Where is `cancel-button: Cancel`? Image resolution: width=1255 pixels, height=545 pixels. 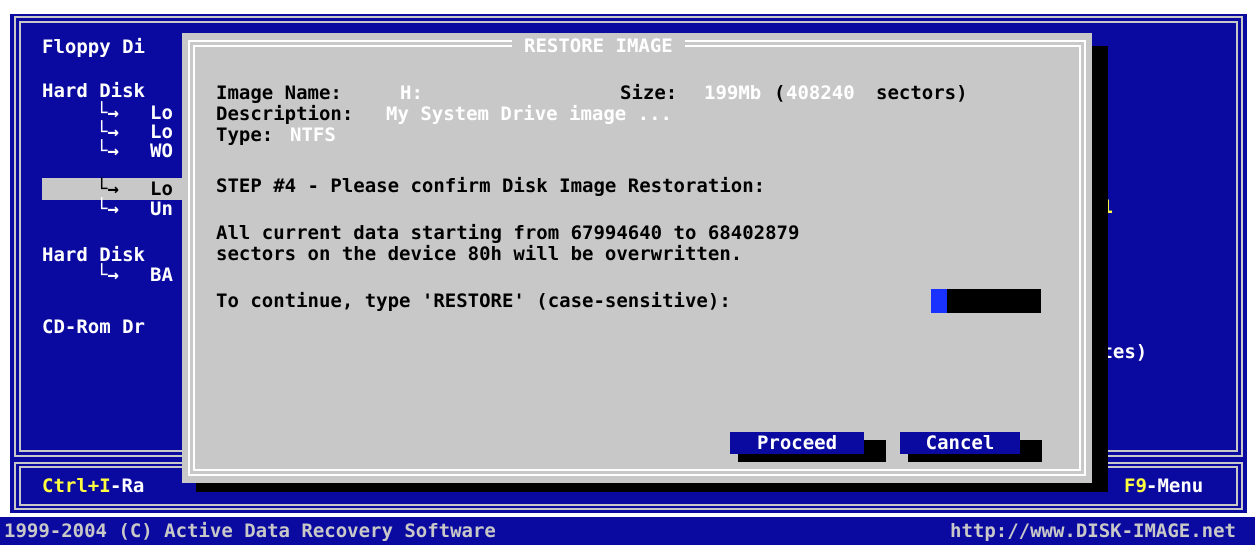
cancel-button: Cancel is located at coordinates (960, 443).